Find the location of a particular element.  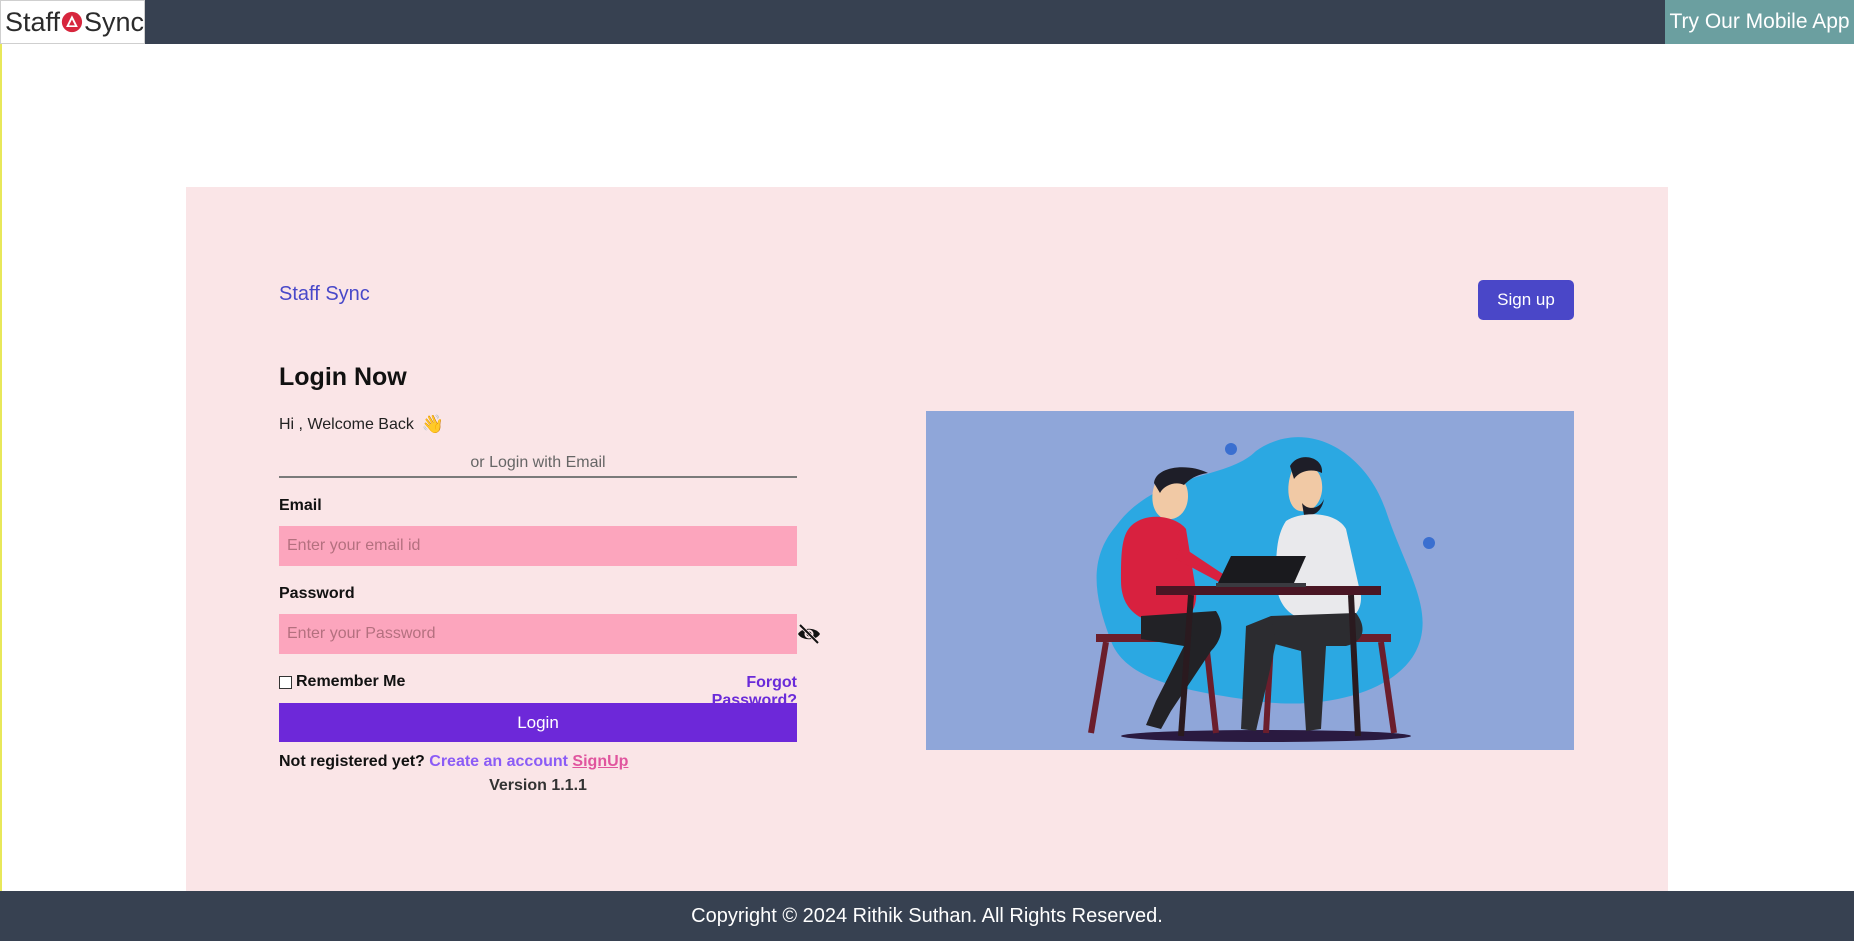

not-registered-text: Not registered yet? is located at coordinates (354, 761).